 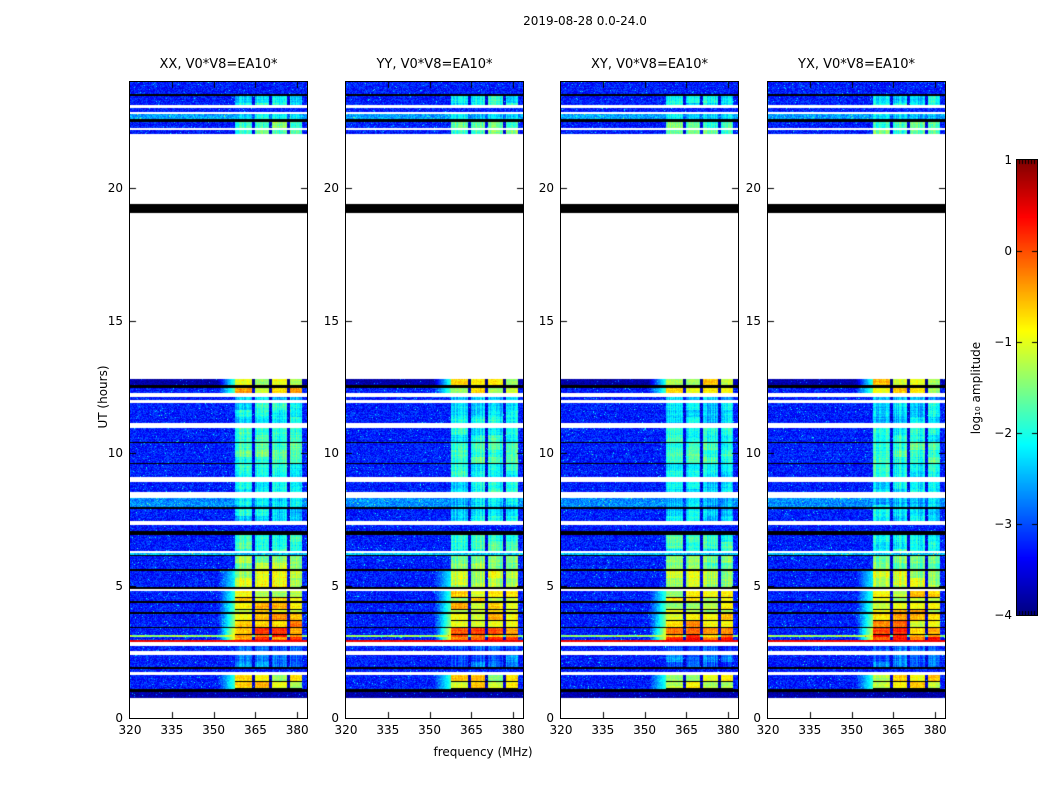 What do you see at coordinates (1003, 524) in the screenshot?
I see `colorbar-tick-label: −3` at bounding box center [1003, 524].